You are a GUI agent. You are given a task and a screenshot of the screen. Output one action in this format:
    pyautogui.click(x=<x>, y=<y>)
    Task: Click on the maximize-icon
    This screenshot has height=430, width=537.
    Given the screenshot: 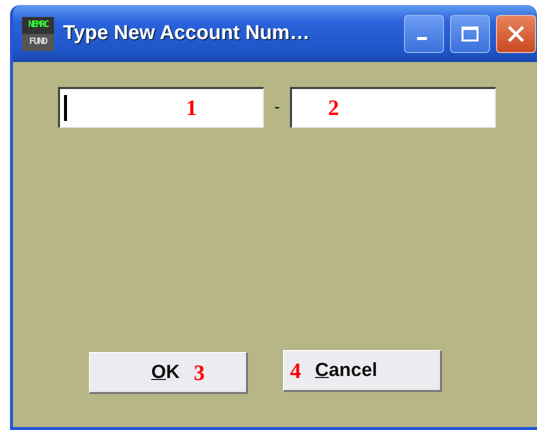 What is the action you would take?
    pyautogui.click(x=470, y=34)
    